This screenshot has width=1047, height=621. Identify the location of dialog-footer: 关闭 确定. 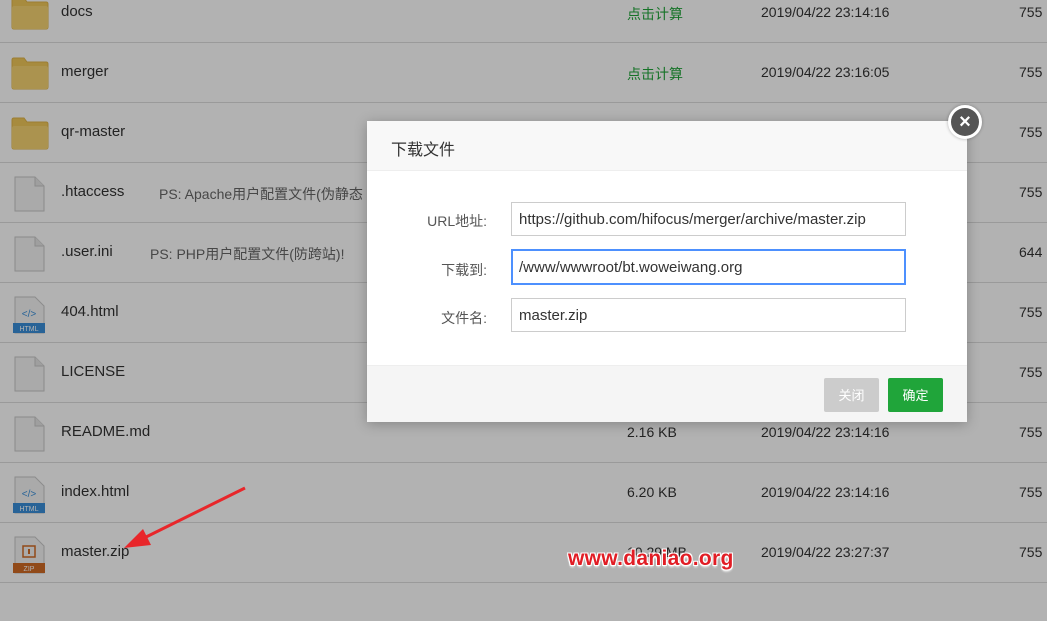
(667, 393).